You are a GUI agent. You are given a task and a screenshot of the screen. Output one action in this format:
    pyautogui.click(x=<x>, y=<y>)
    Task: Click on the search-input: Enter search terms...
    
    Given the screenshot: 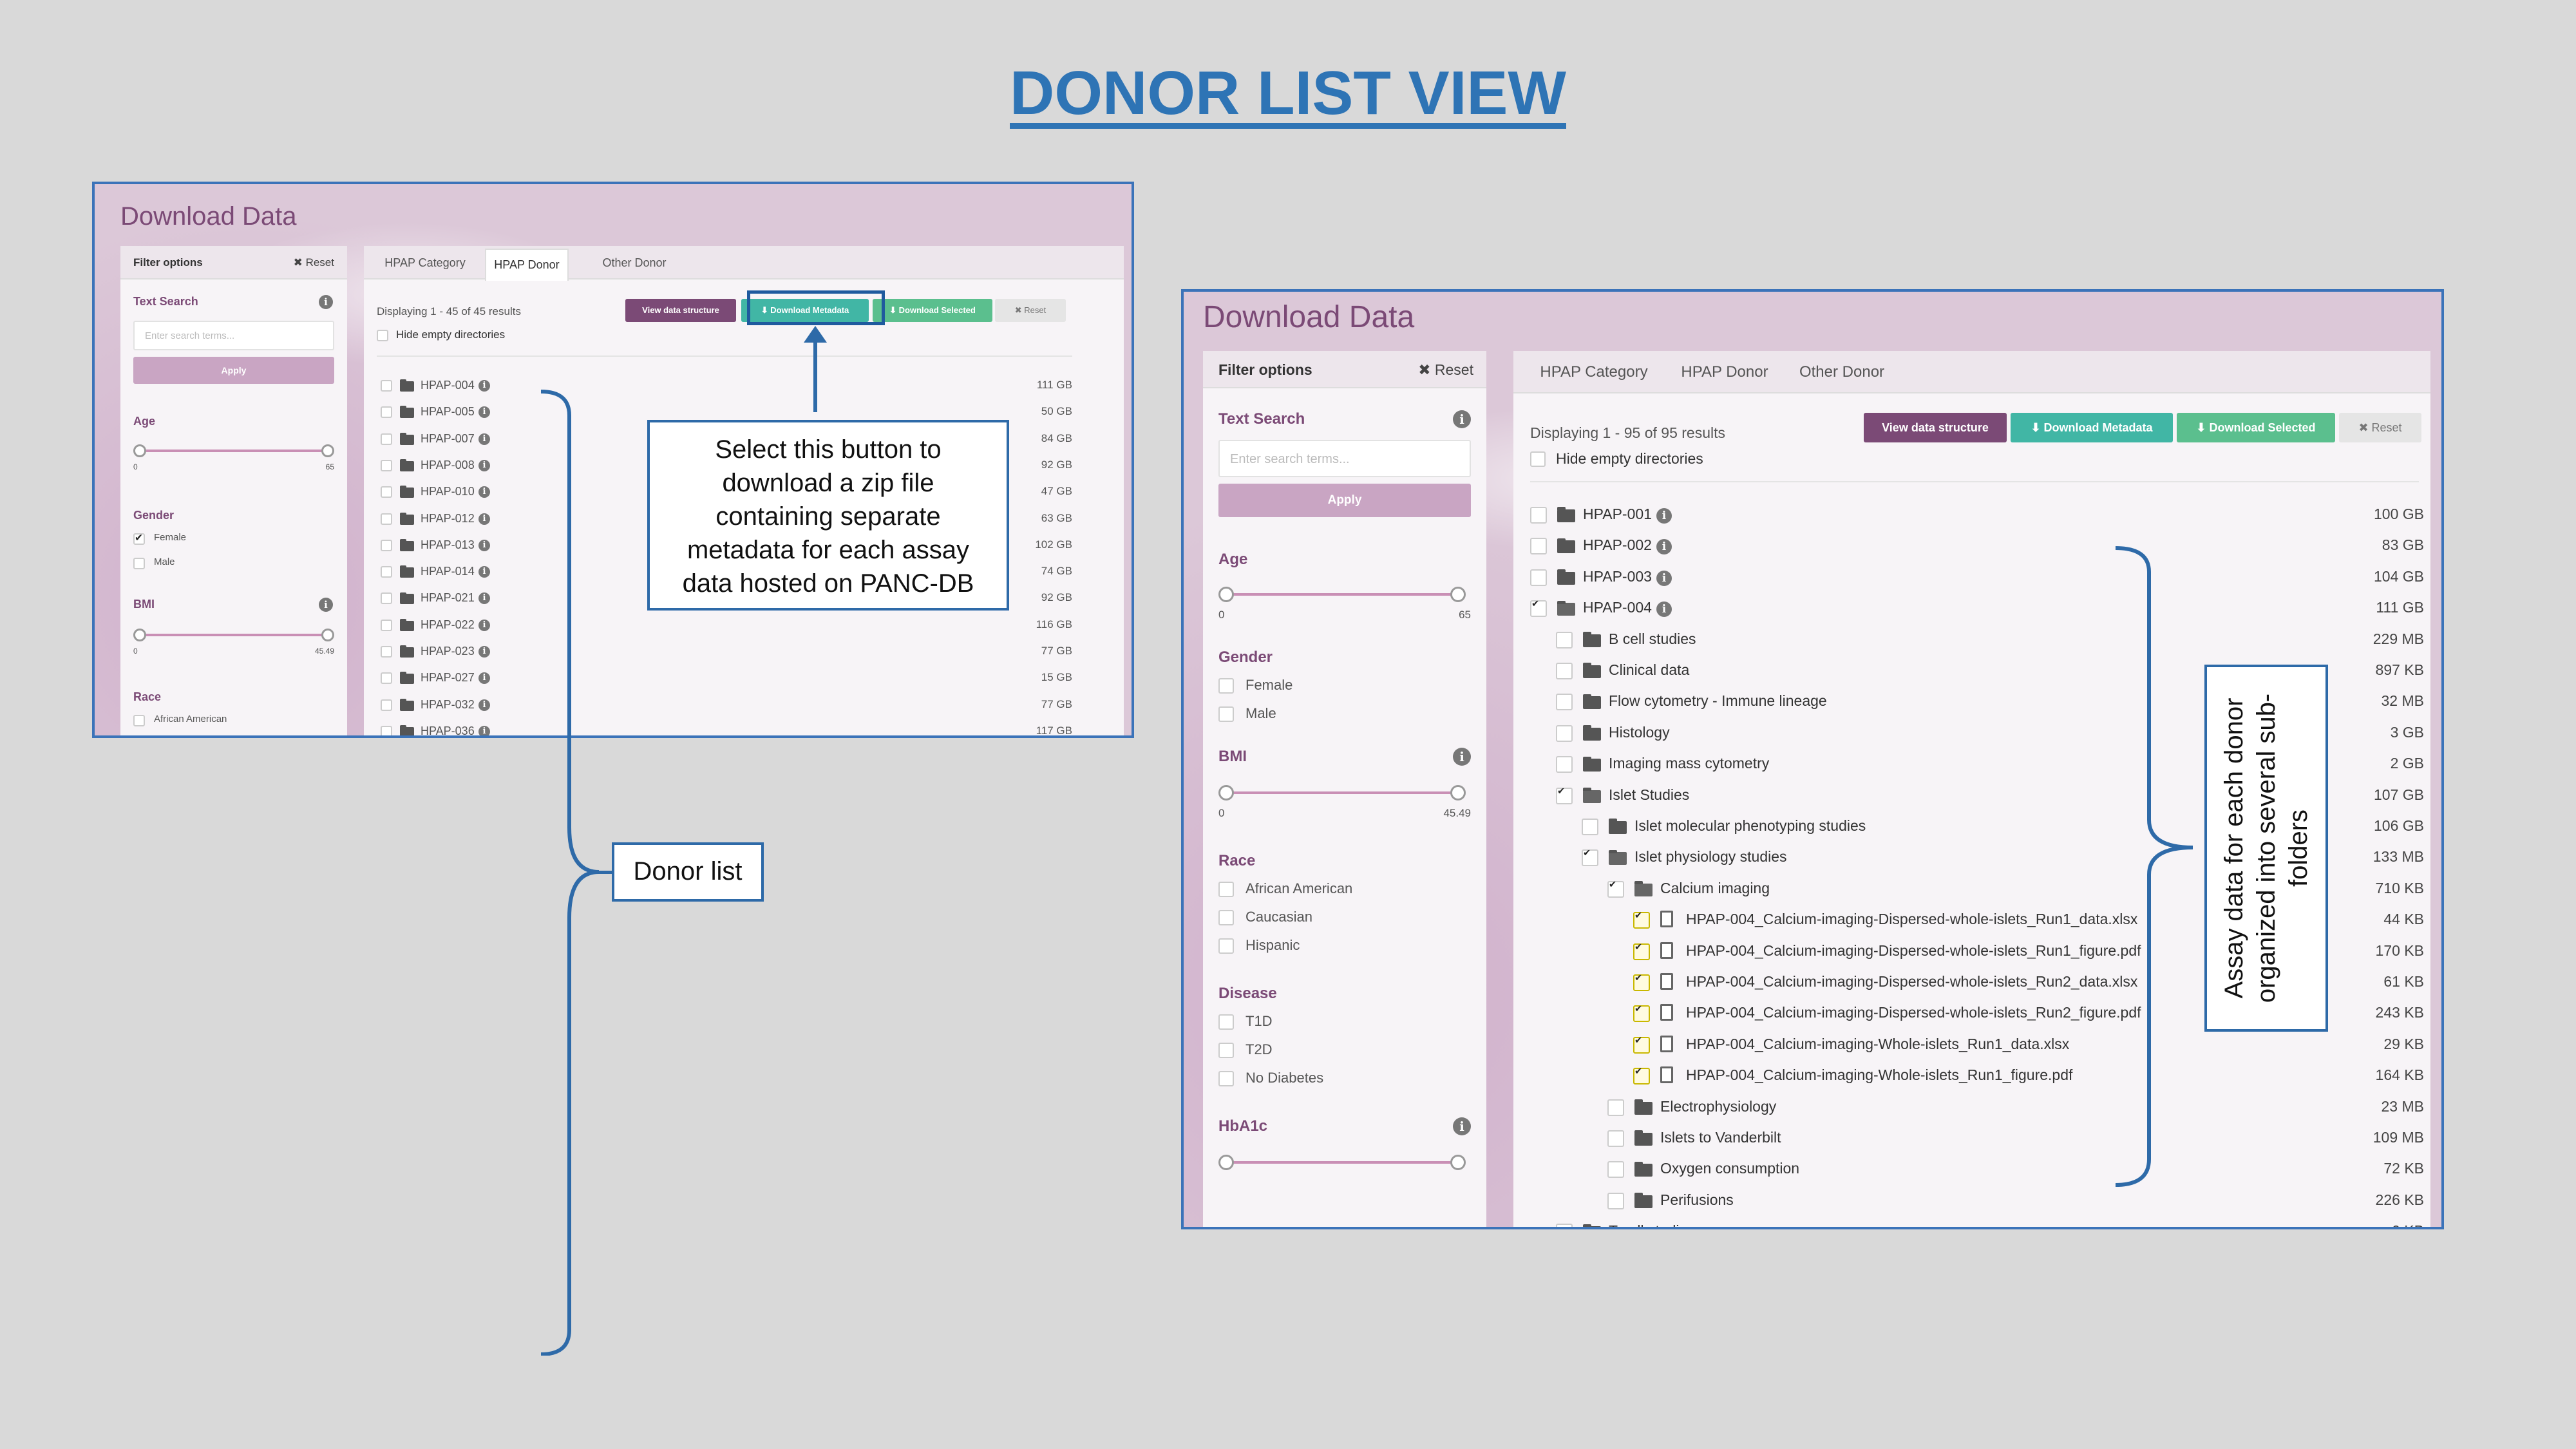 What is the action you would take?
    pyautogui.click(x=1345, y=459)
    